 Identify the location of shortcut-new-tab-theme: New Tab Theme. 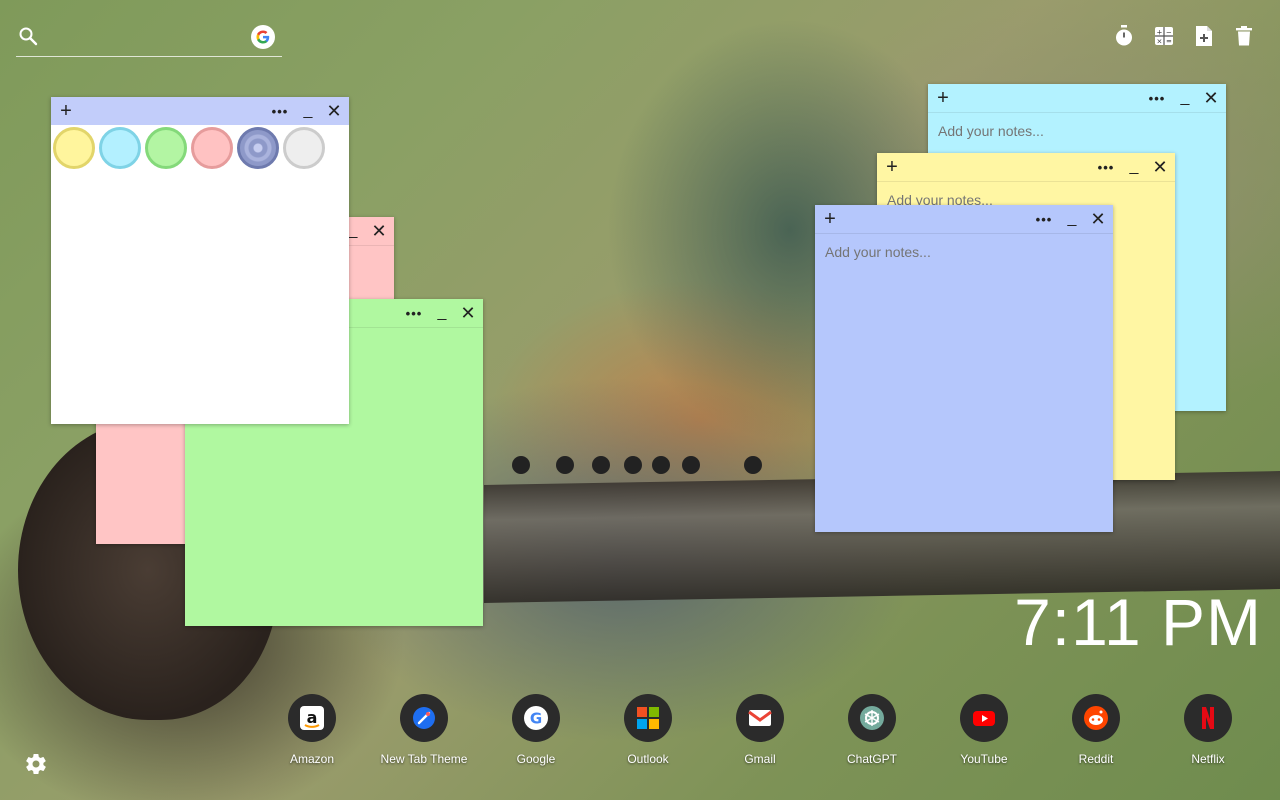
(424, 730).